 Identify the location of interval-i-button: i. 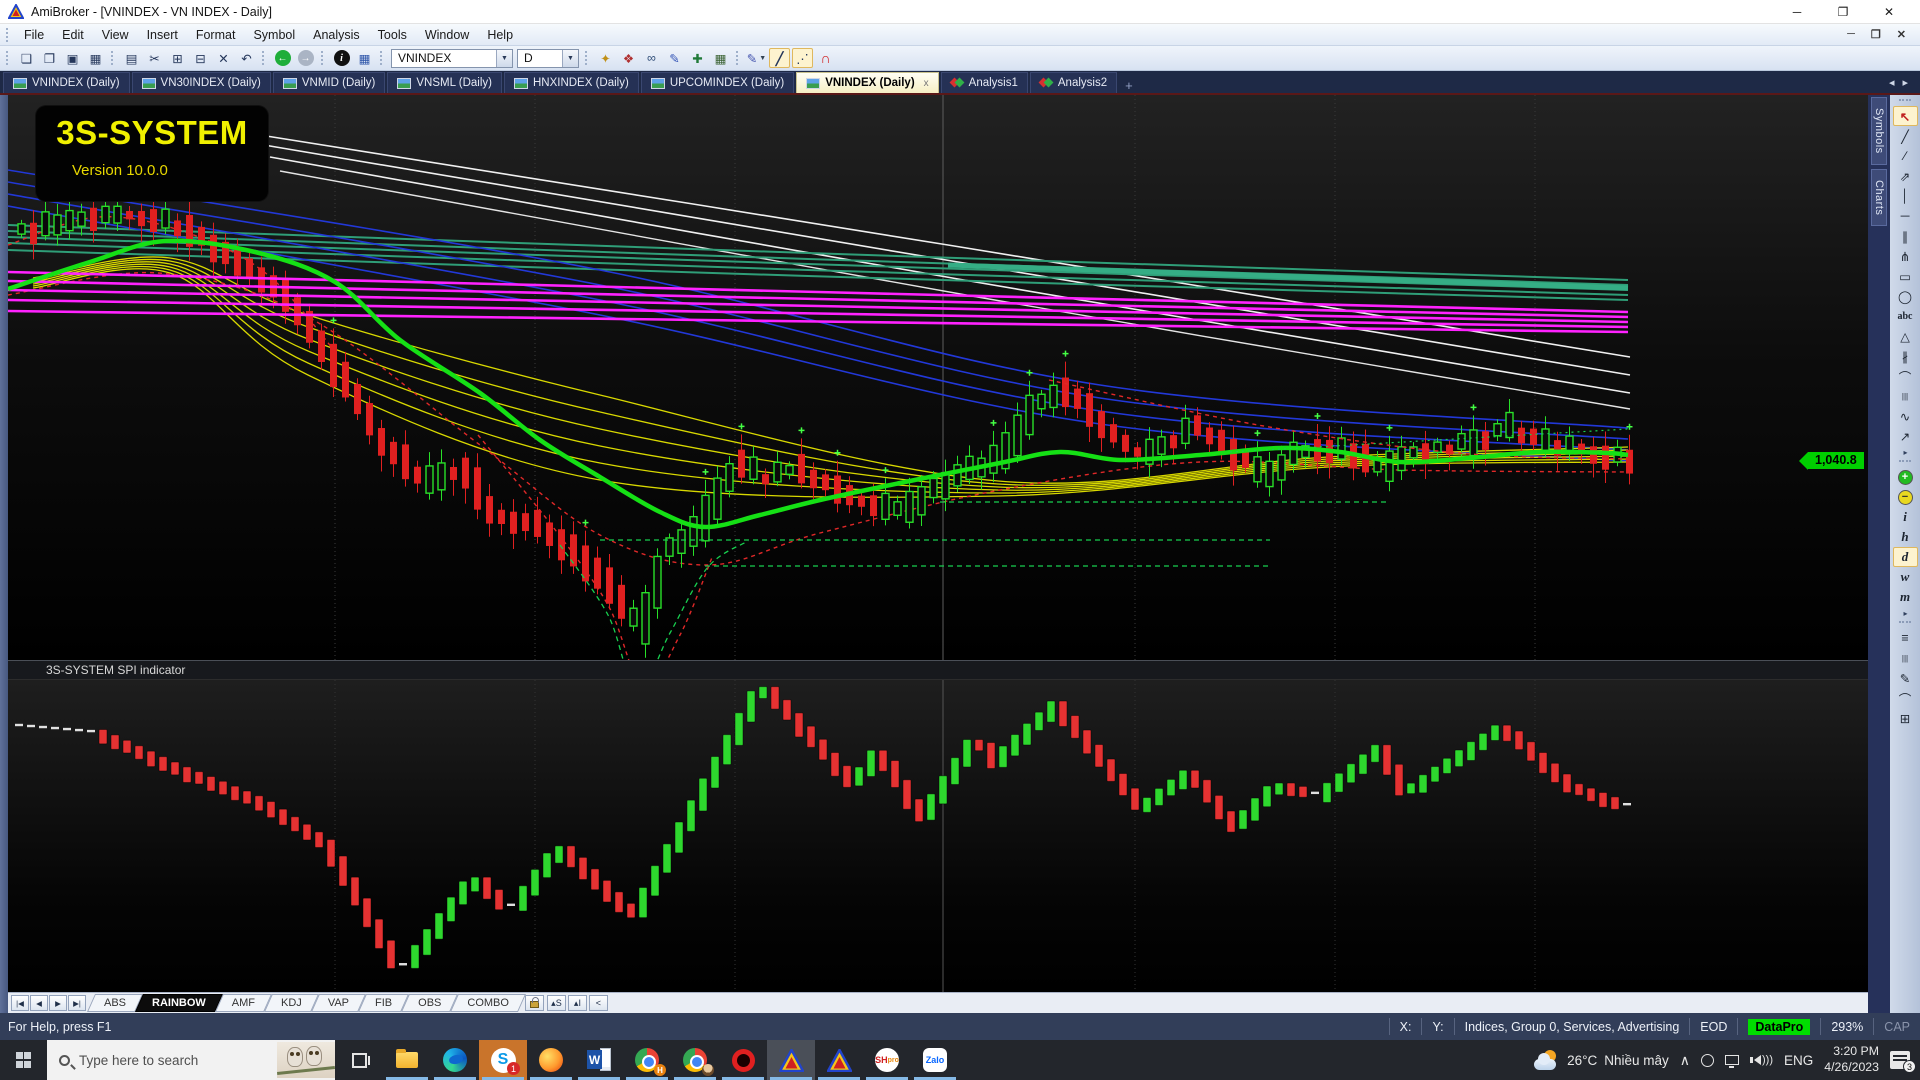
(1905, 517).